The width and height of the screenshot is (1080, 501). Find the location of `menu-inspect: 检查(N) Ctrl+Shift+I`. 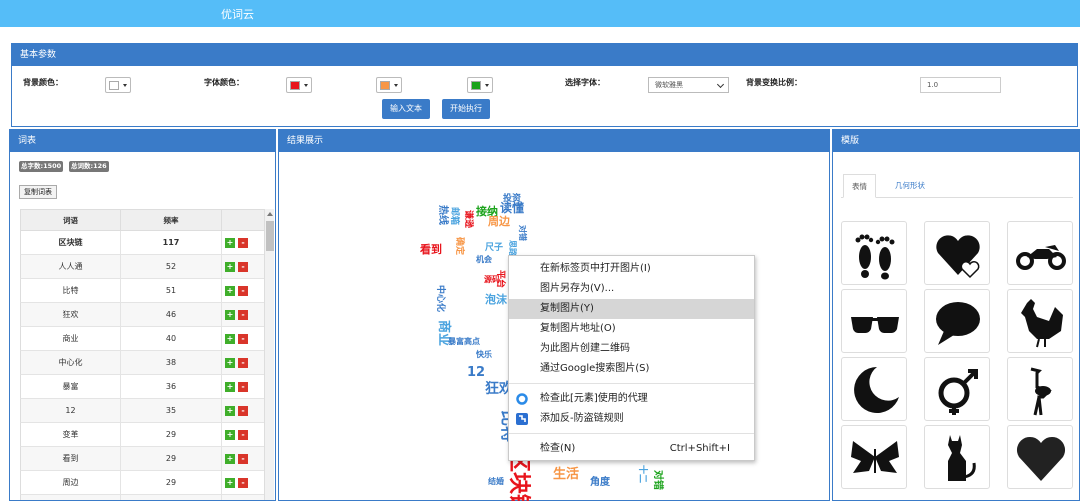

menu-inspect: 检查(N) Ctrl+Shift+I is located at coordinates (631, 449).